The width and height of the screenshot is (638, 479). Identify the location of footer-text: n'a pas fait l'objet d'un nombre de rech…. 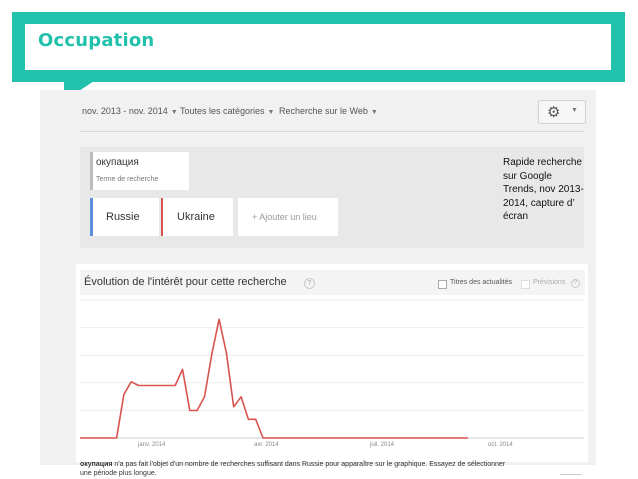
(293, 469).